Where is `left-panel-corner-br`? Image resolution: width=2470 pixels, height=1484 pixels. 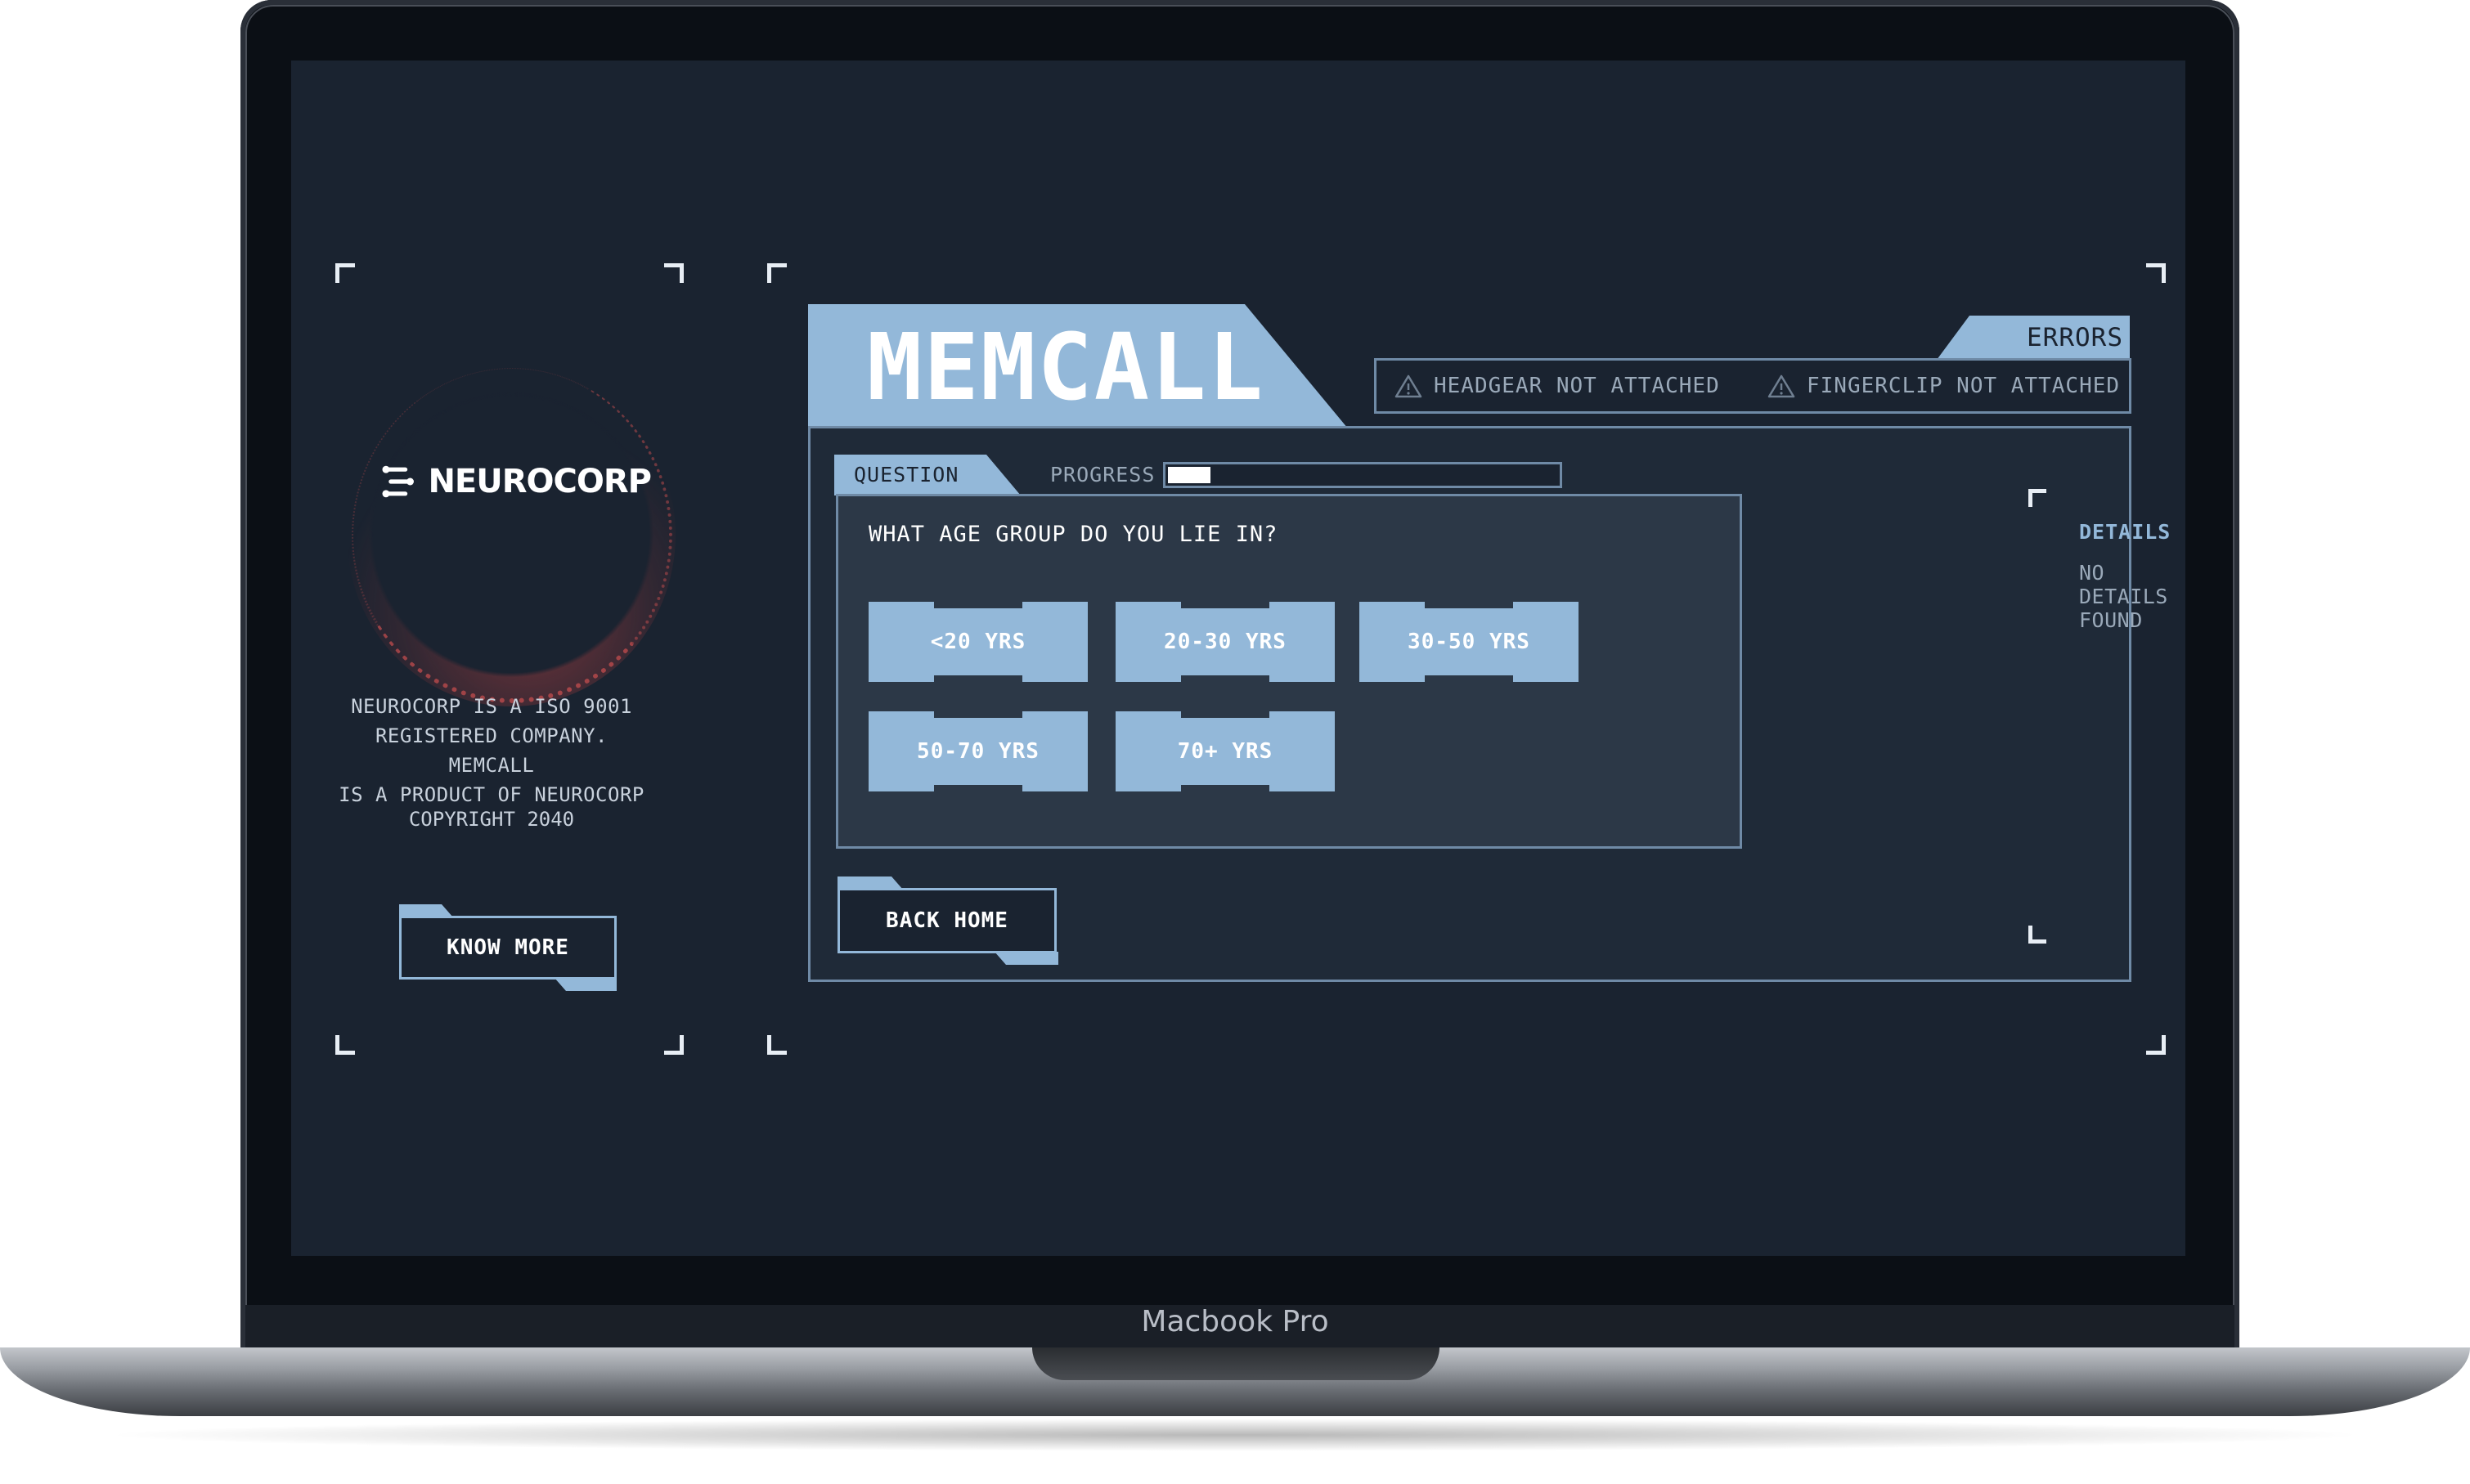
left-panel-corner-br is located at coordinates (674, 1045).